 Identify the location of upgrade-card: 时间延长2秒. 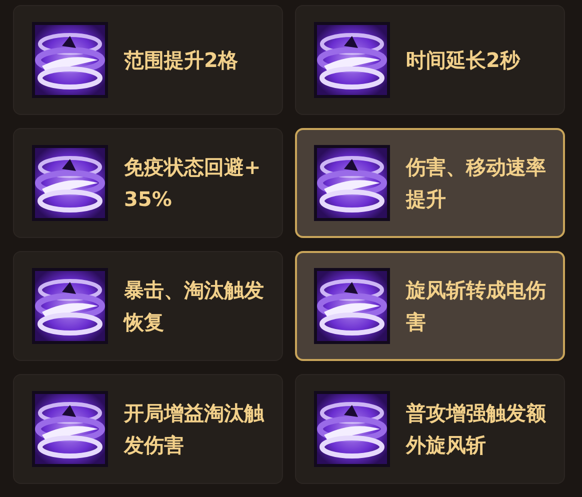
(430, 60).